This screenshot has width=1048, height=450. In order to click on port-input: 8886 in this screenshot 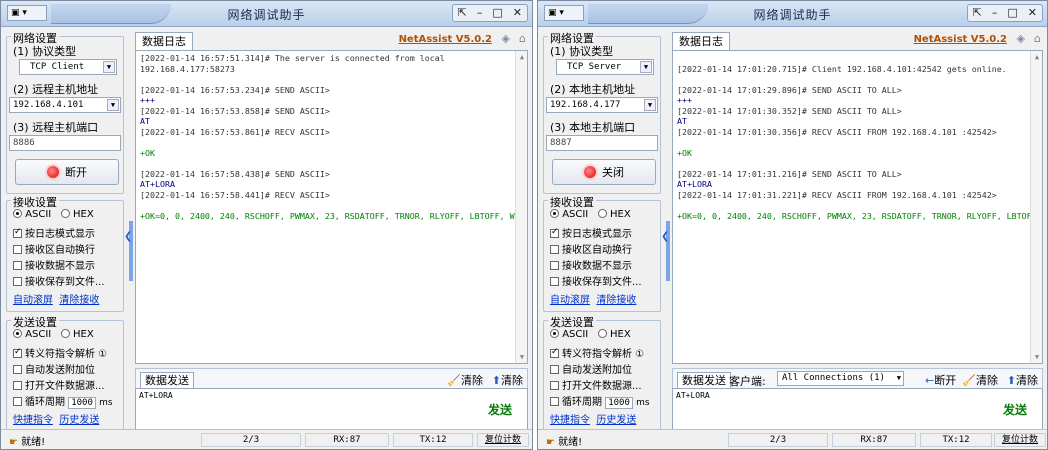, I will do `click(65, 143)`.